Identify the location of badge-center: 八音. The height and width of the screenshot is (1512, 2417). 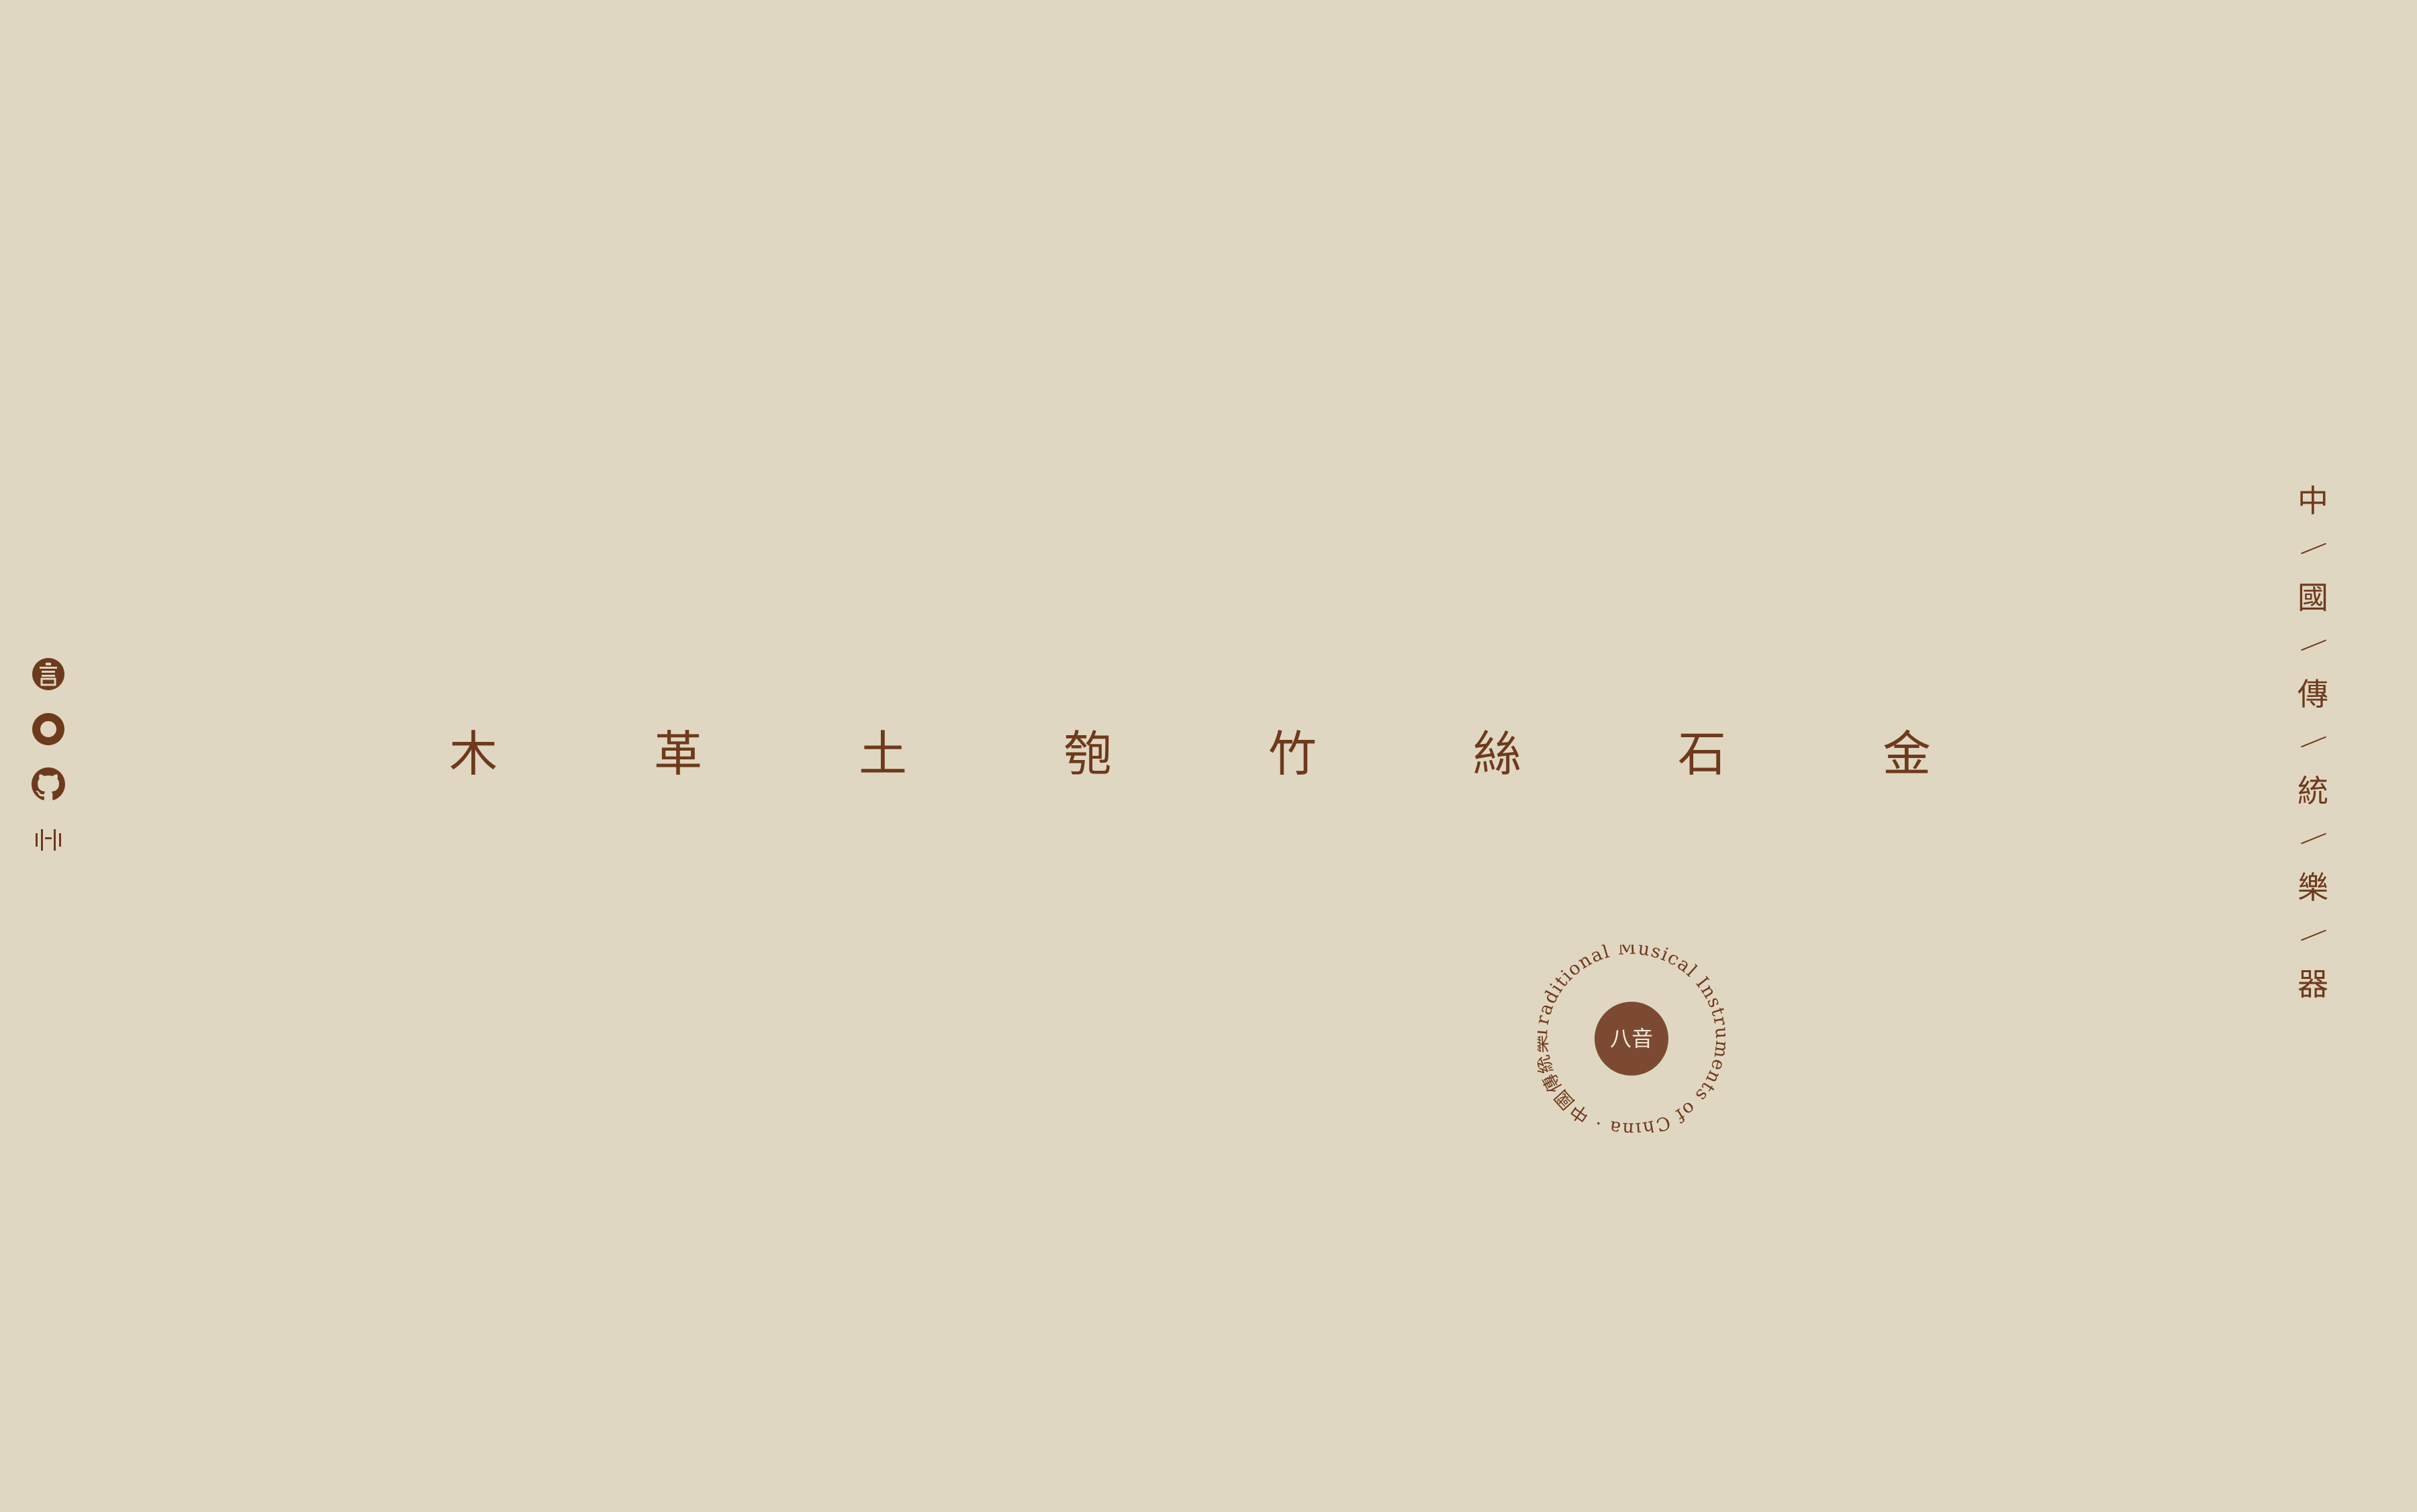
(1631, 1039).